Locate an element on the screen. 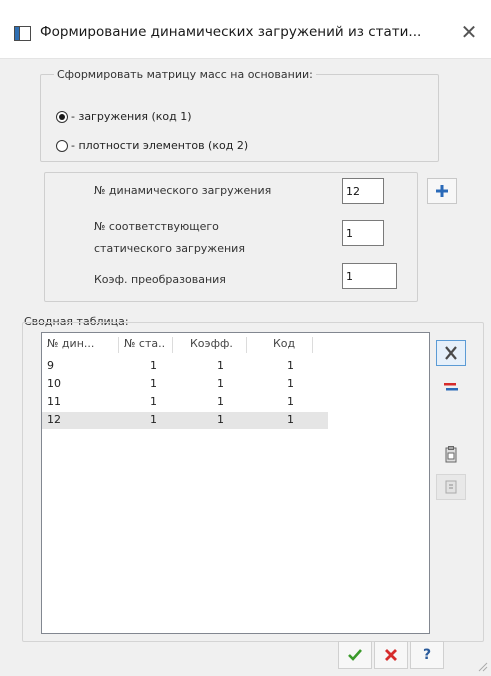 Image resolution: width=491 pixels, height=676 pixels. coef-field is located at coordinates (369, 276).